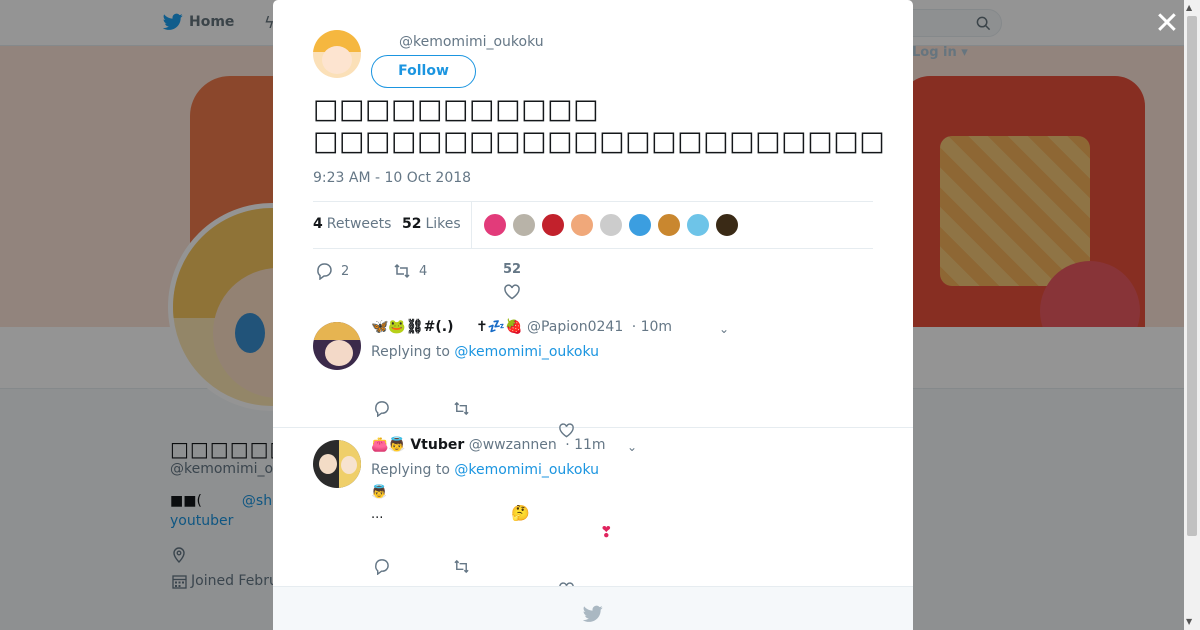  What do you see at coordinates (437, 445) in the screenshot?
I see `reply-author-name: Vtuber` at bounding box center [437, 445].